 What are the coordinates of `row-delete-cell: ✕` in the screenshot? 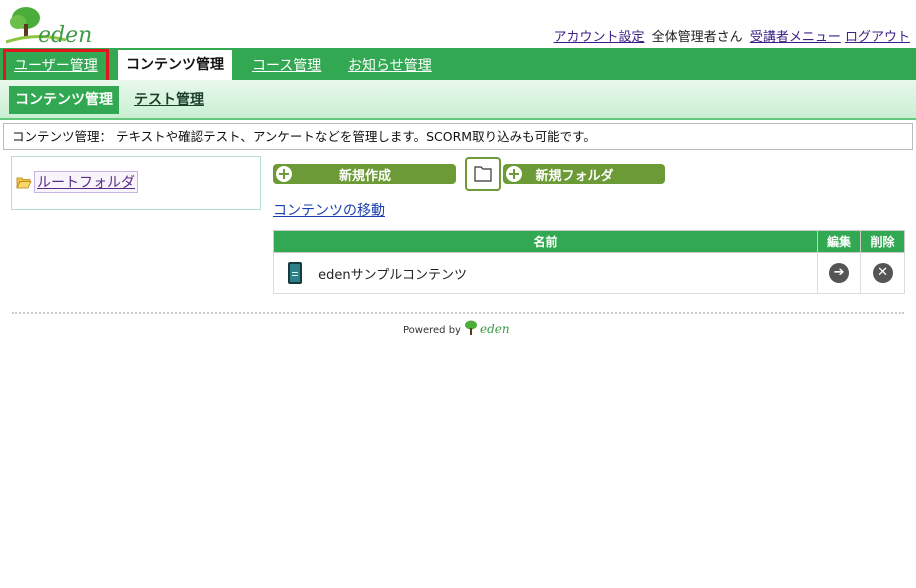 It's located at (882, 273).